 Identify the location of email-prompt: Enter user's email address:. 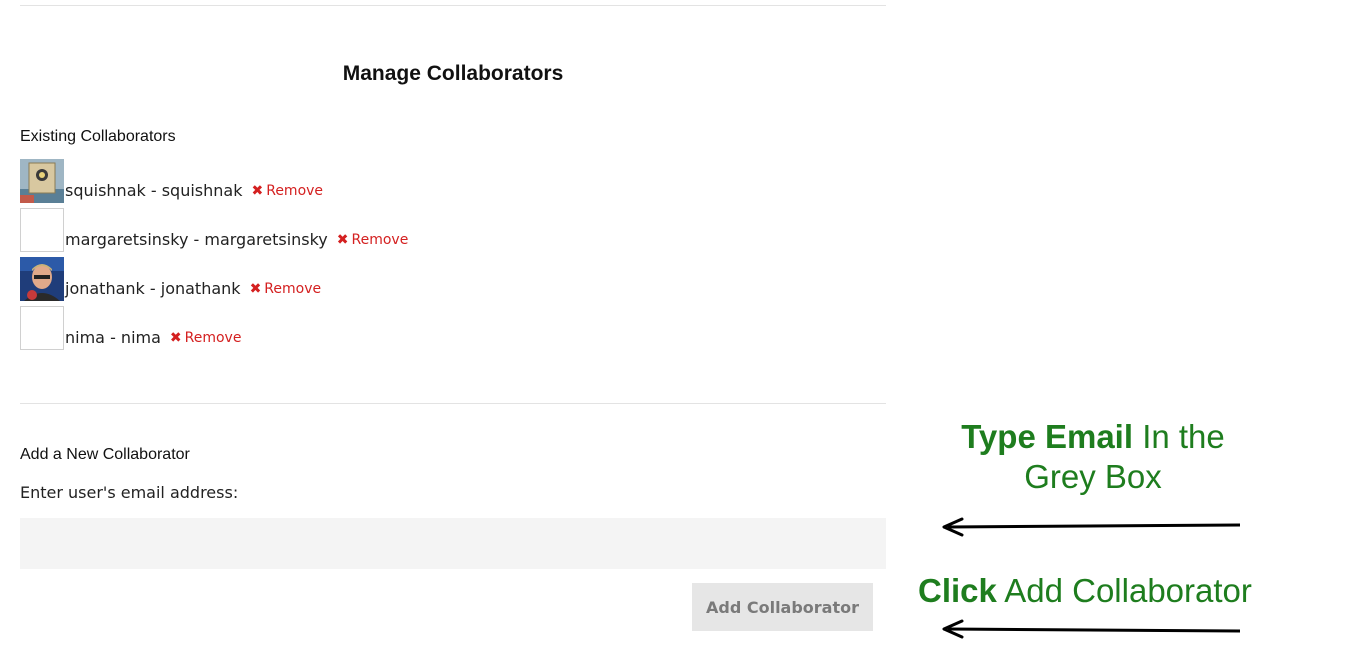
(129, 492).